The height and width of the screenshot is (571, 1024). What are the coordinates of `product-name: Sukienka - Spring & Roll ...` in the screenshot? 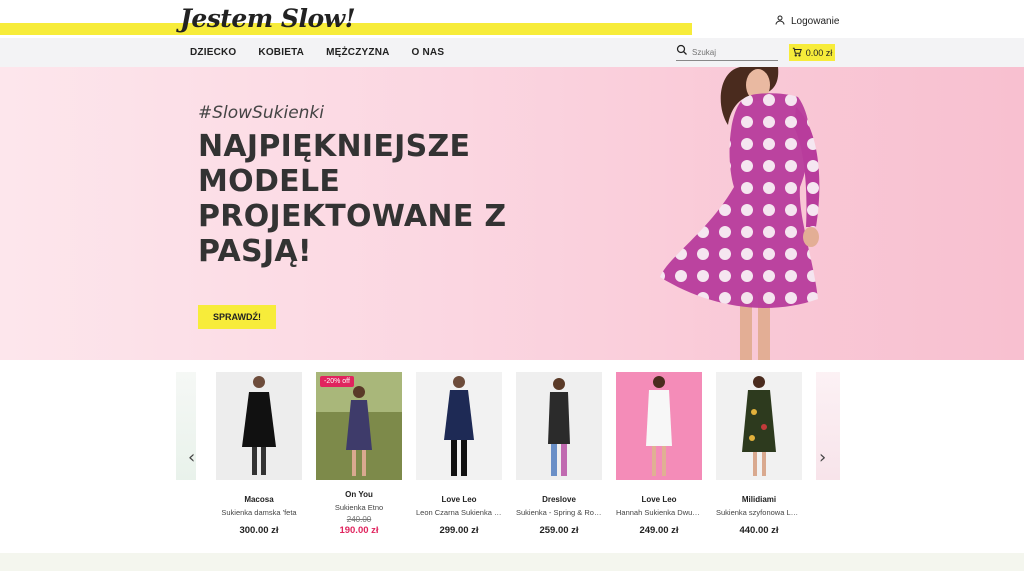 It's located at (559, 512).